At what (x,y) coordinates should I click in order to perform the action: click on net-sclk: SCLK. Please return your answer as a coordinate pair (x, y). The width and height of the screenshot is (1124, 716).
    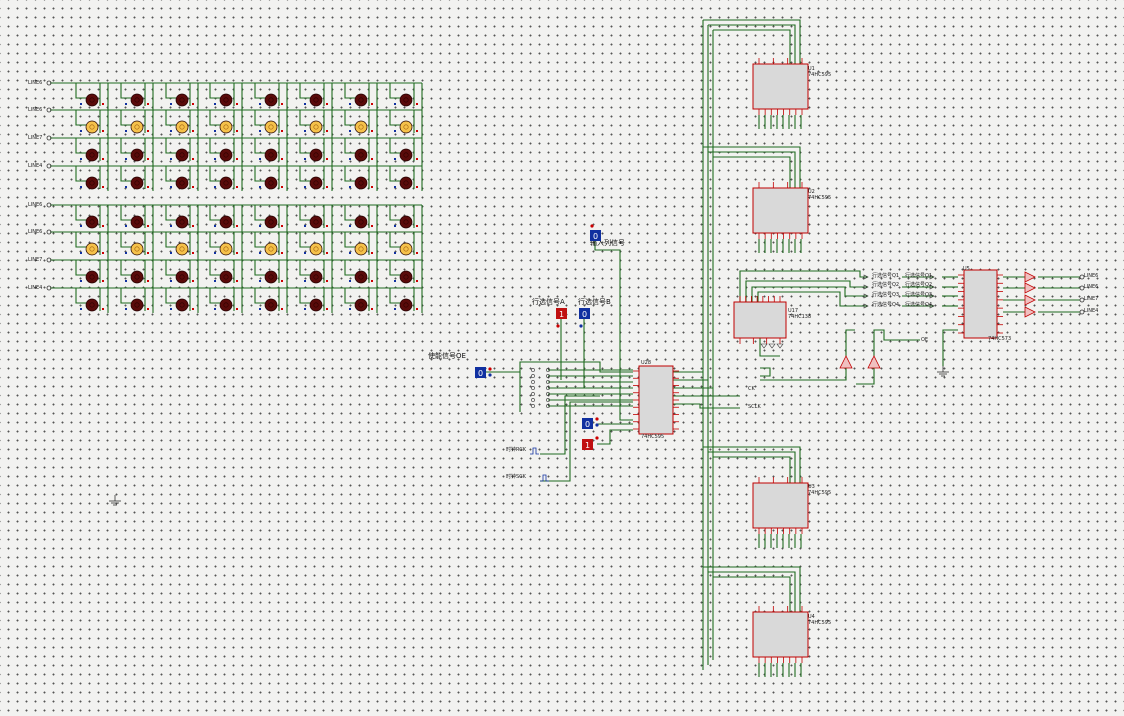
    Looking at the image, I should click on (754, 407).